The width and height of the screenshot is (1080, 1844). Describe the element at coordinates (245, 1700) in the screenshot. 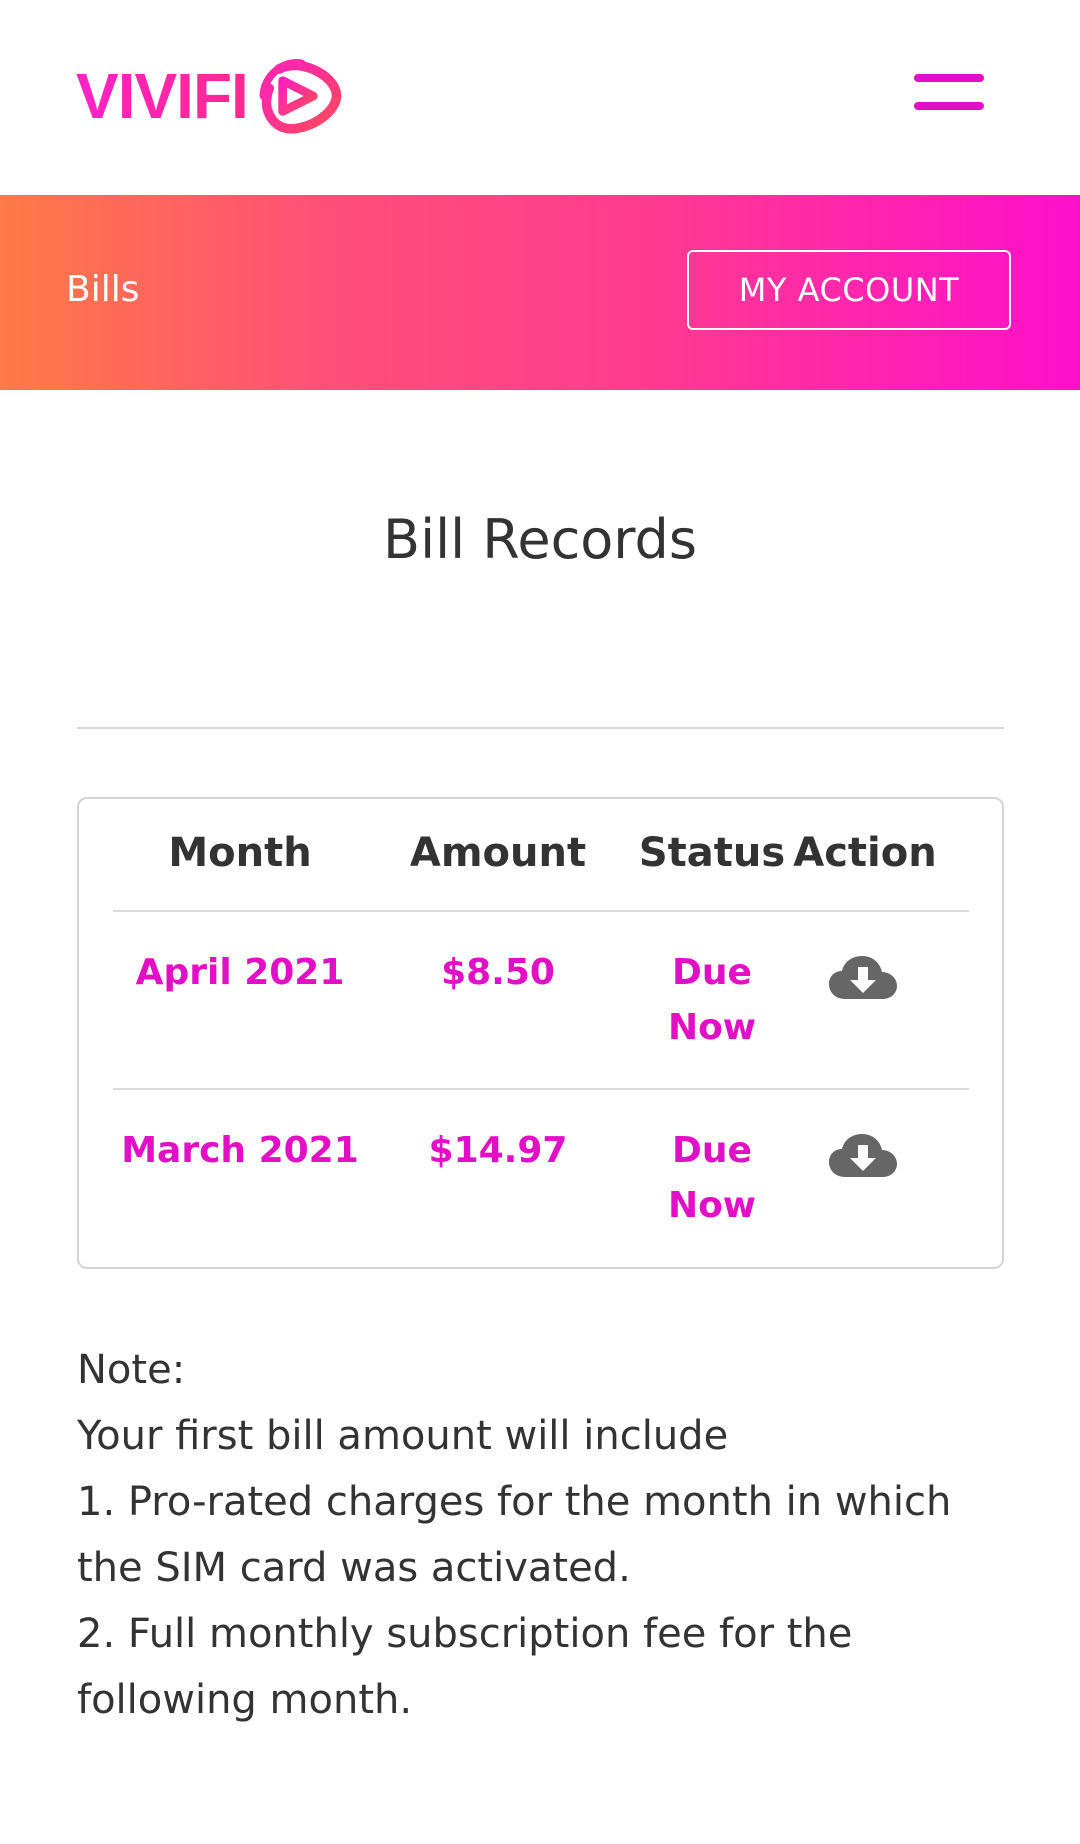

I see `note-line: following month.` at that location.